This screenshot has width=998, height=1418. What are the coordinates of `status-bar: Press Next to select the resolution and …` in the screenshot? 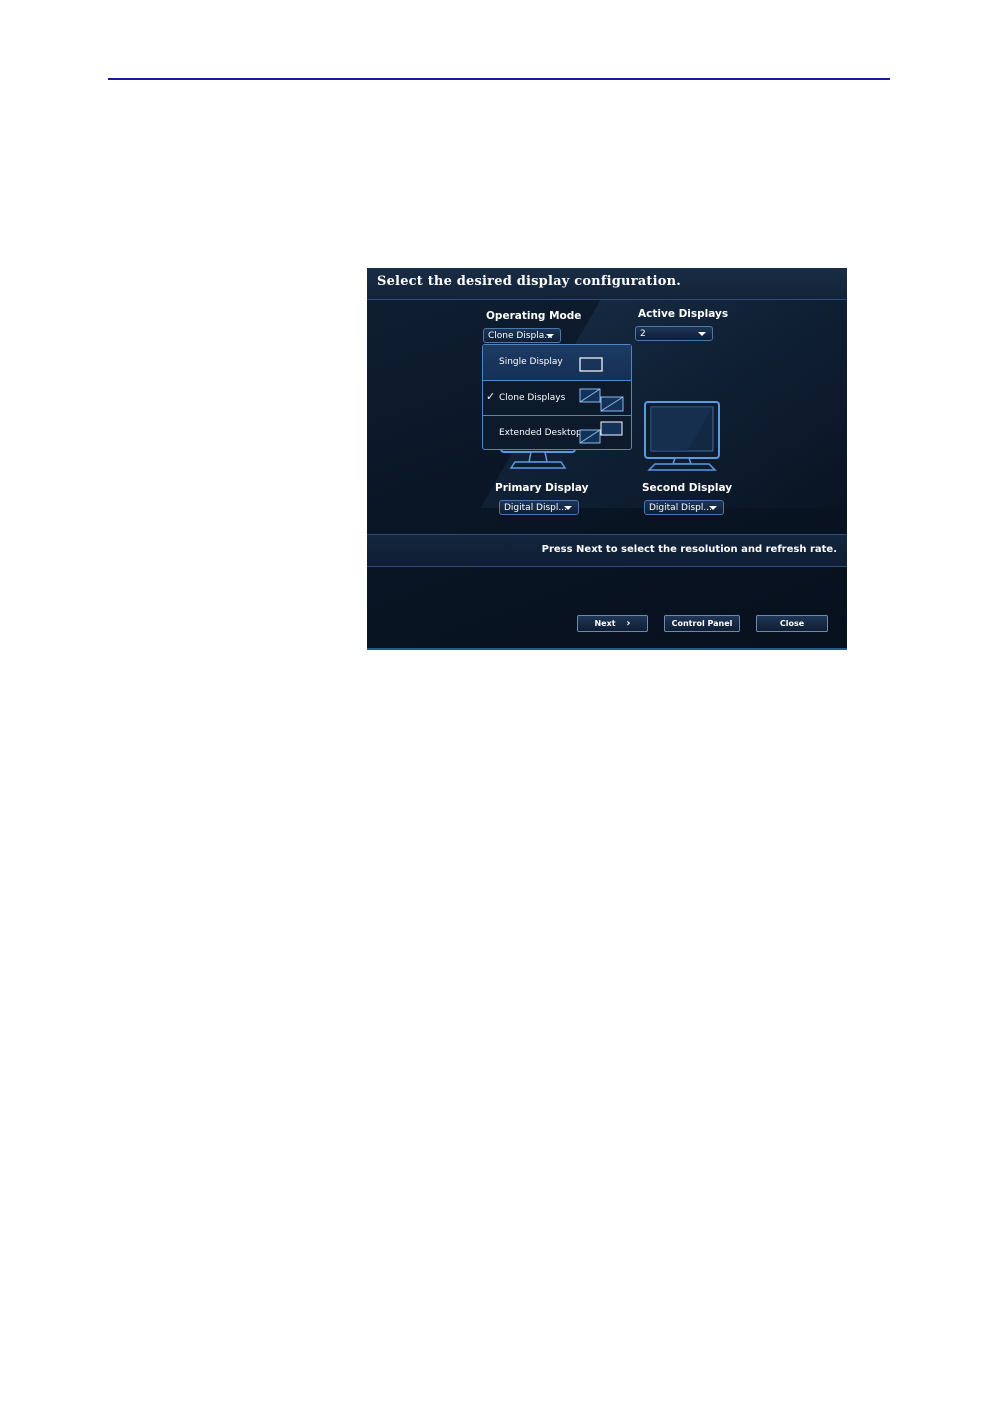 It's located at (607, 550).